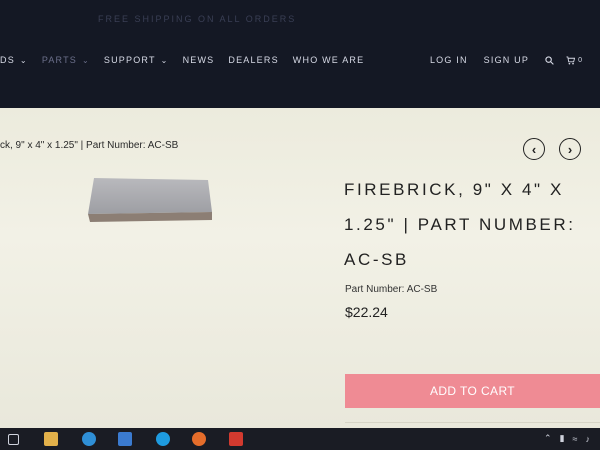 The image size is (600, 450). Describe the element at coordinates (300, 439) in the screenshot. I see `os-taskbar: ⌃ ▮ ≈ ♪` at that location.